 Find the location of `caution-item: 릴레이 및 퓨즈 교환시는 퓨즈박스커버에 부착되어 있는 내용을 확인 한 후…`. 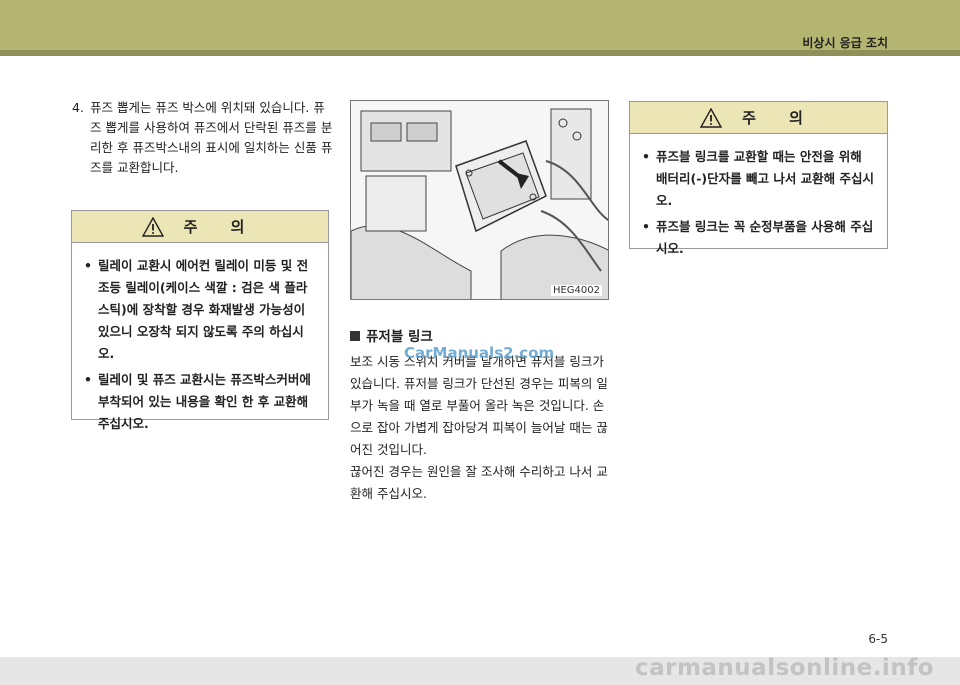

caution-item: 릴레이 및 퓨즈 교환시는 퓨즈박스커버에 부착되어 있는 내용을 확인 한 후… is located at coordinates (201, 402).